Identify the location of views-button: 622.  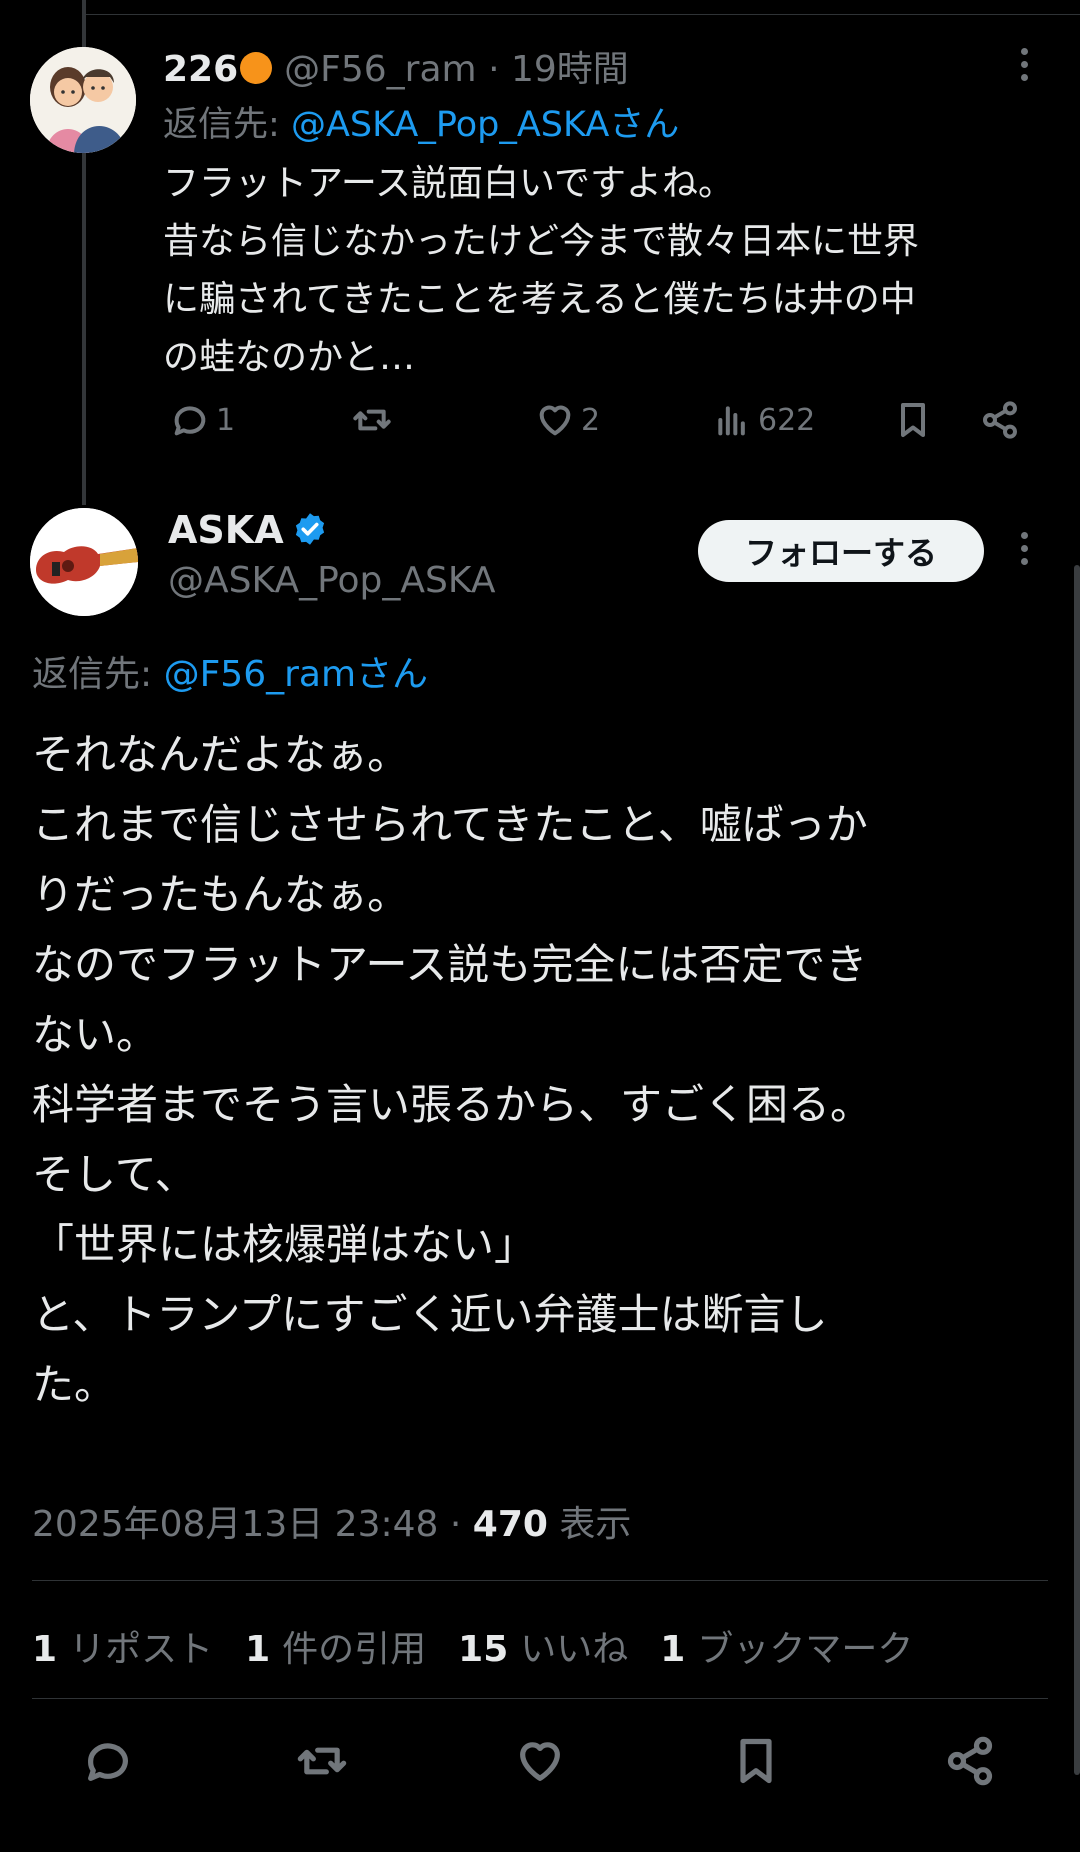
(763, 420).